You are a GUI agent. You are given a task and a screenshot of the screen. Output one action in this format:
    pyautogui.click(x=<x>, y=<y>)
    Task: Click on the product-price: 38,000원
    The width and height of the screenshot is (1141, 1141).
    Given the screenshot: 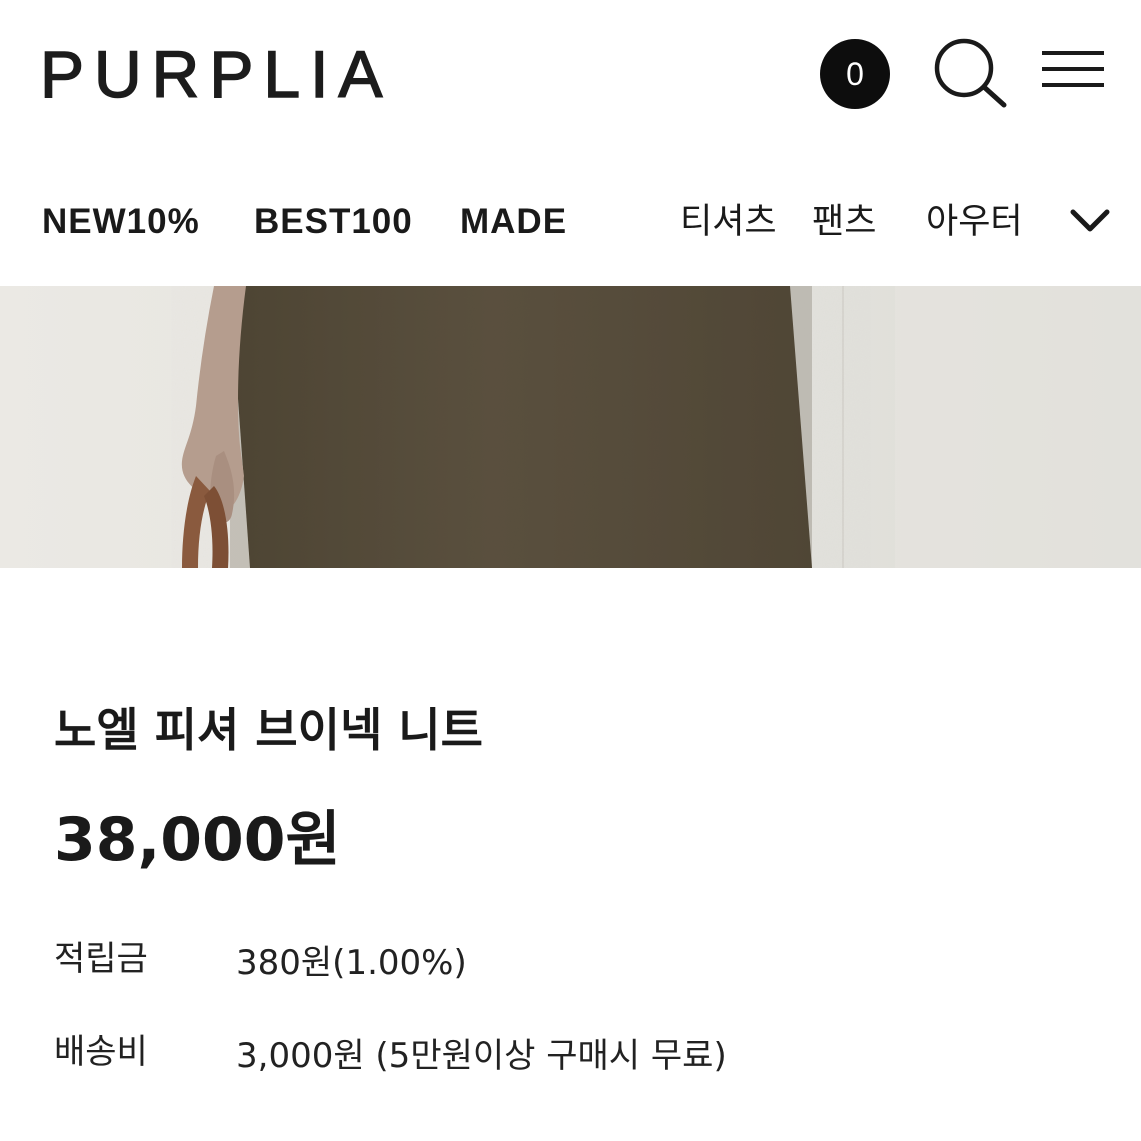 What is the action you would take?
    pyautogui.click(x=197, y=840)
    